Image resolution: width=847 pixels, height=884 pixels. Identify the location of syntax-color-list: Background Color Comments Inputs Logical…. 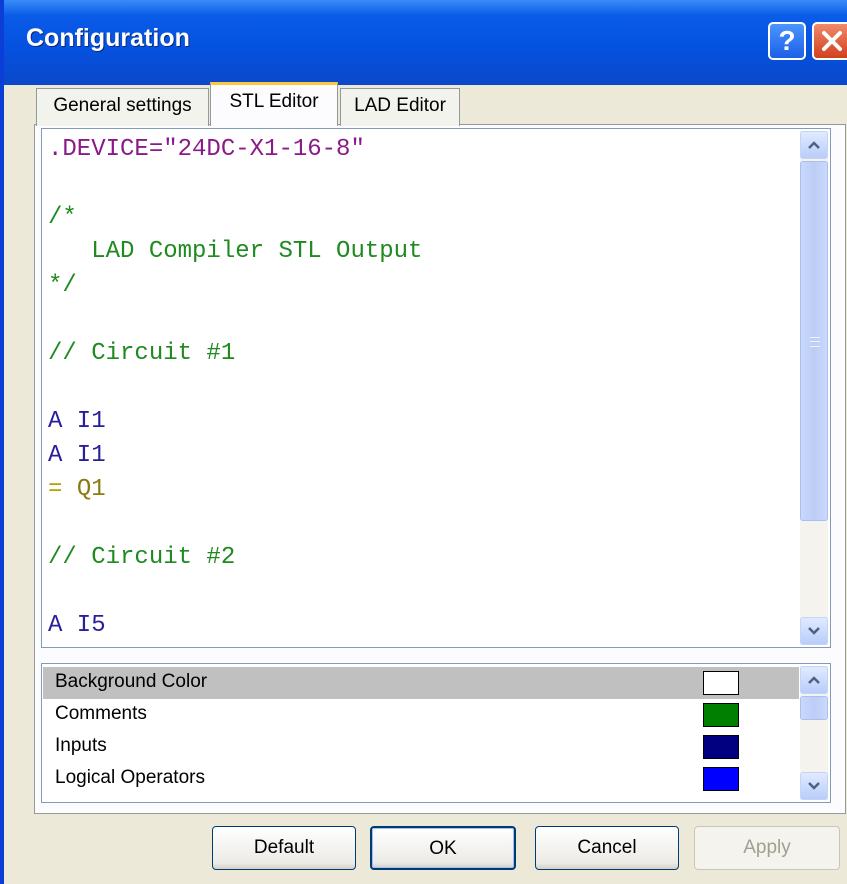
(436, 733).